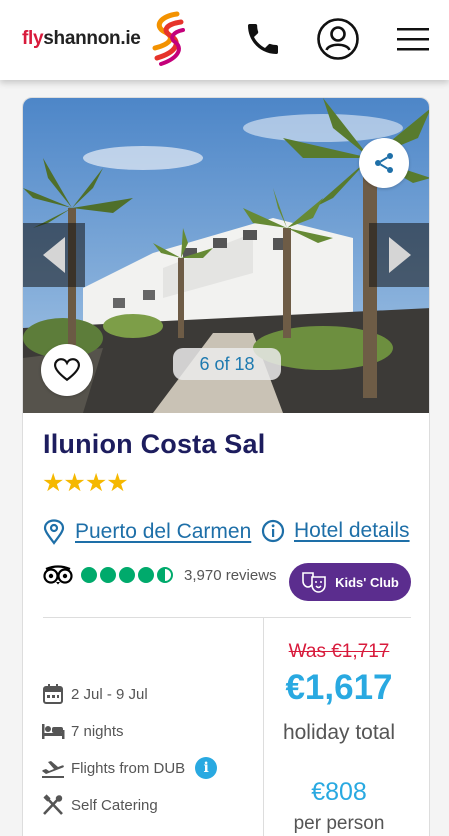 Image resolution: width=449 pixels, height=836 pixels. I want to click on info-icon, so click(273, 531).